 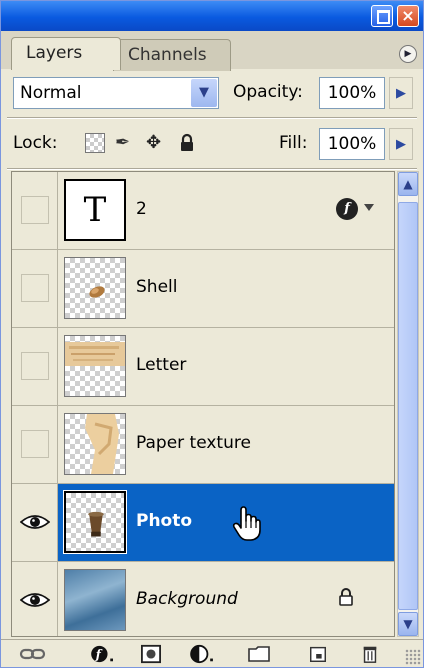 What do you see at coordinates (33, 654) in the screenshot?
I see `link-layers-icon` at bounding box center [33, 654].